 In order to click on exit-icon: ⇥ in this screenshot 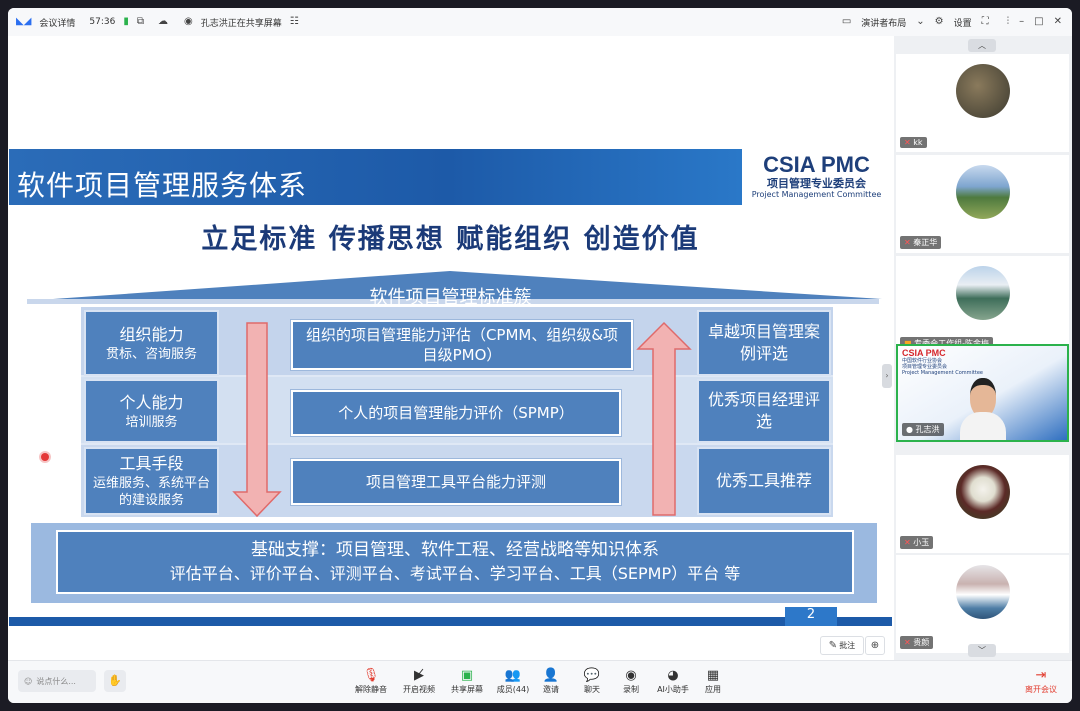, I will do `click(1041, 675)`.